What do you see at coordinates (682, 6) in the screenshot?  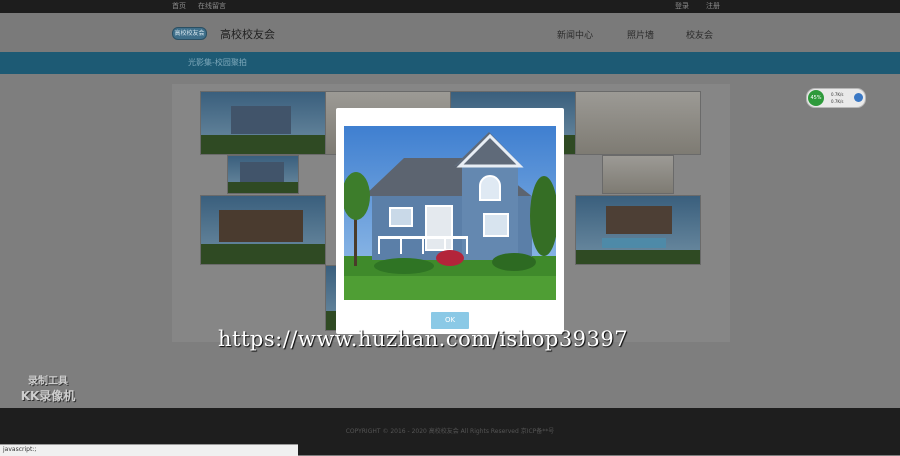 I see `top-link-login: 登录` at bounding box center [682, 6].